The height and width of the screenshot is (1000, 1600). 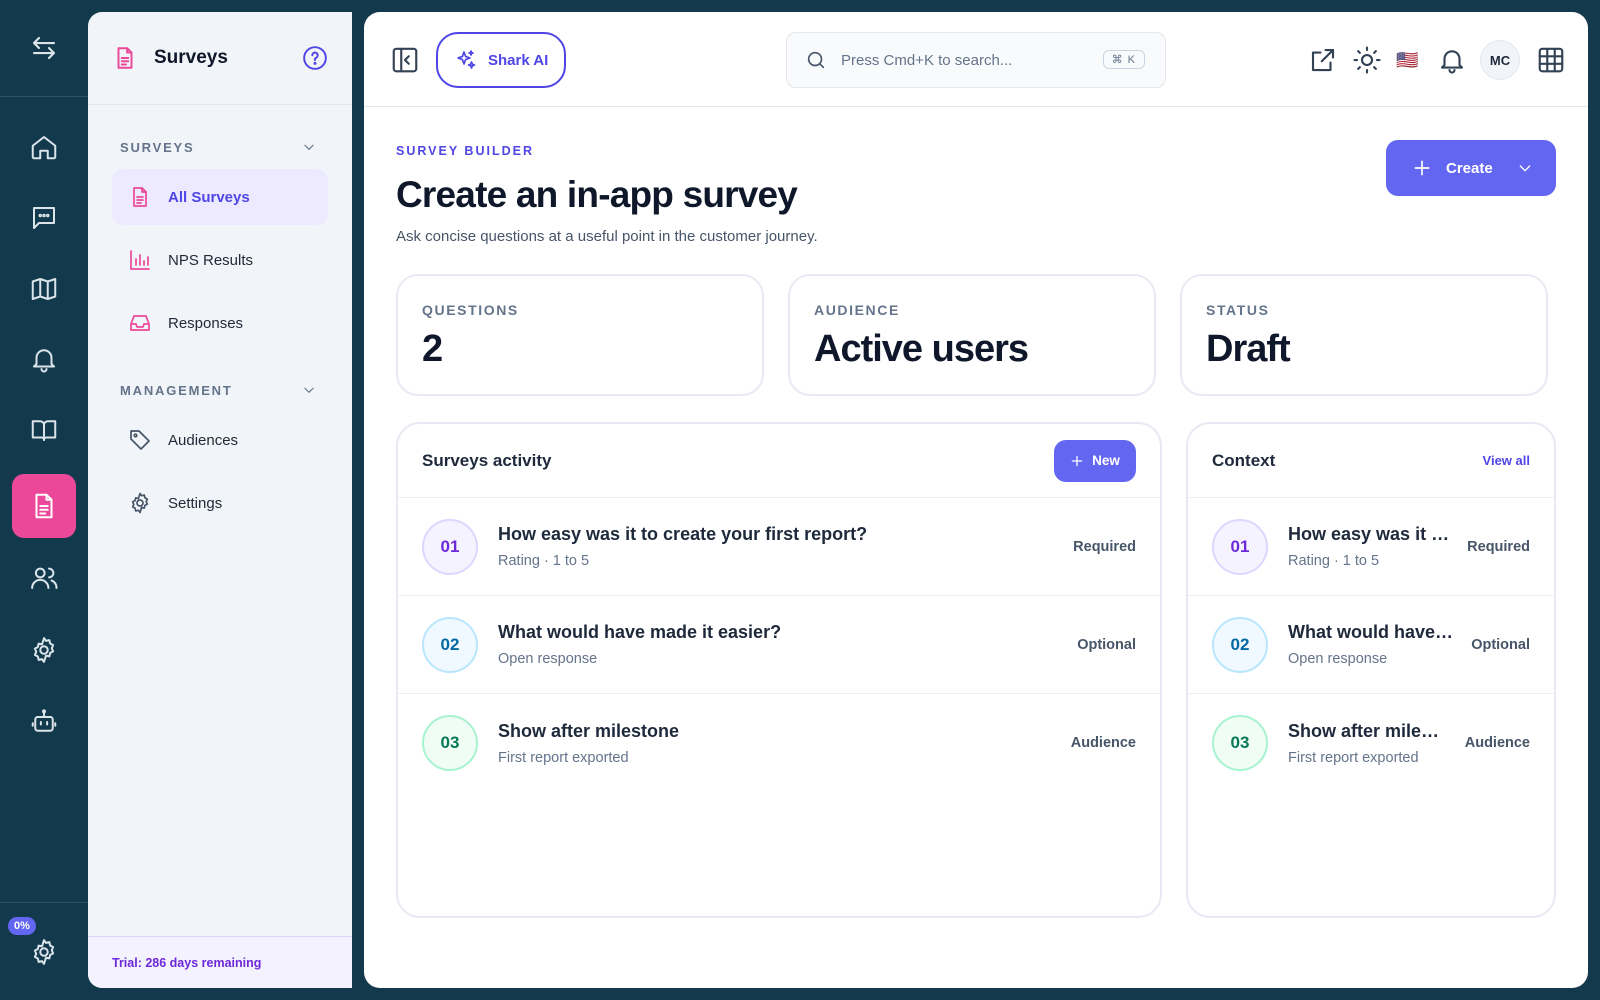 What do you see at coordinates (1551, 60) in the screenshot?
I see `apps-grid-button` at bounding box center [1551, 60].